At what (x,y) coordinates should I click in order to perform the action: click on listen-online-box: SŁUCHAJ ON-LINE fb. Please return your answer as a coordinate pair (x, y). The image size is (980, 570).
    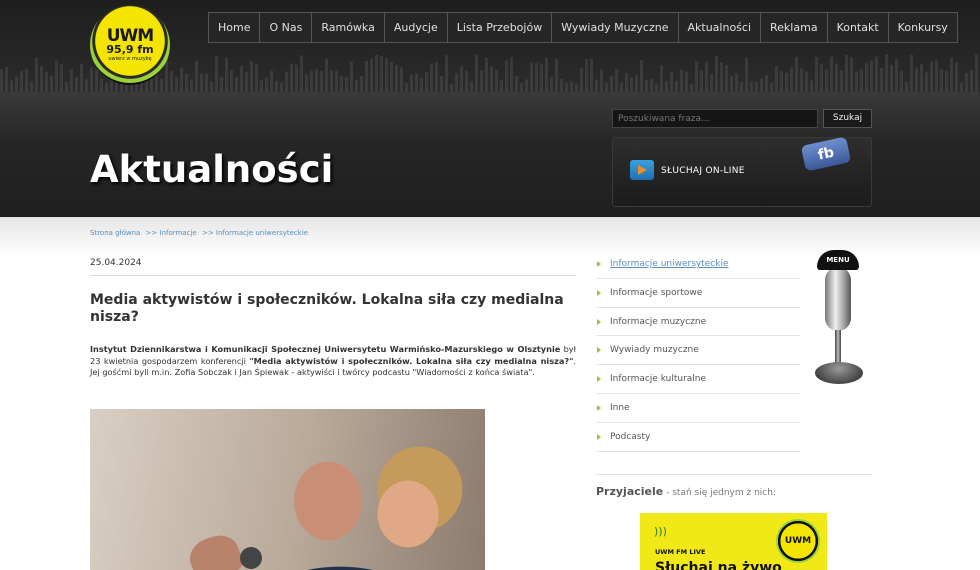
    Looking at the image, I should click on (742, 171).